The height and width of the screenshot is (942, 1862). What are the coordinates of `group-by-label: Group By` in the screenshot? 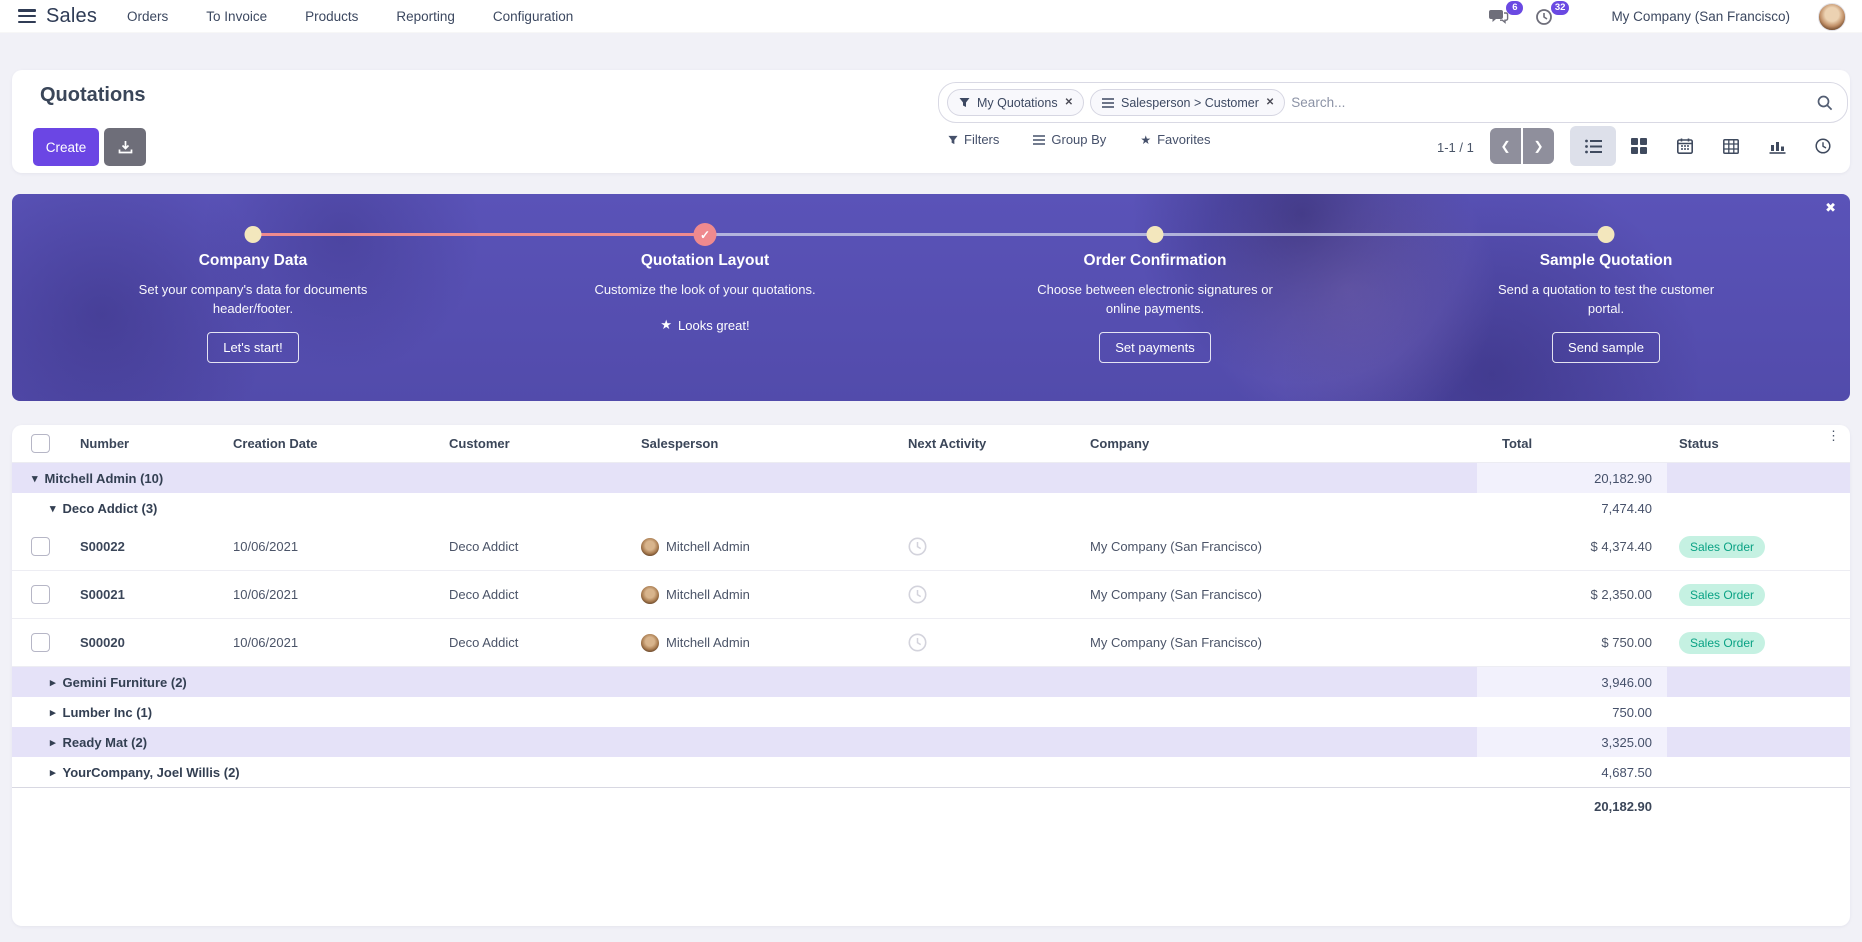 It's located at (1079, 139).